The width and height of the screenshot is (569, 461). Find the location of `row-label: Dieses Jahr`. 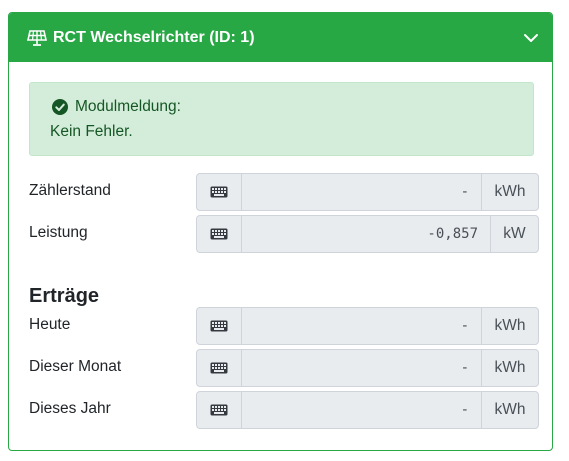

row-label: Dieses Jahr is located at coordinates (70, 408).